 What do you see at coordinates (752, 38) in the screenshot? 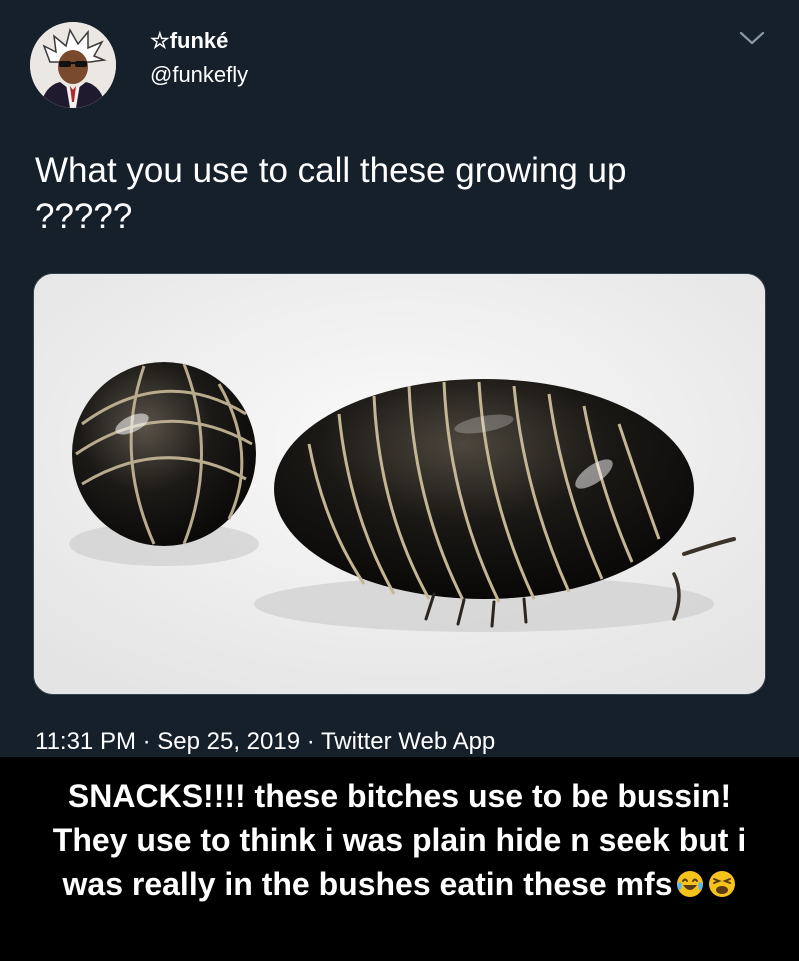
I see `chevron-down-icon` at bounding box center [752, 38].